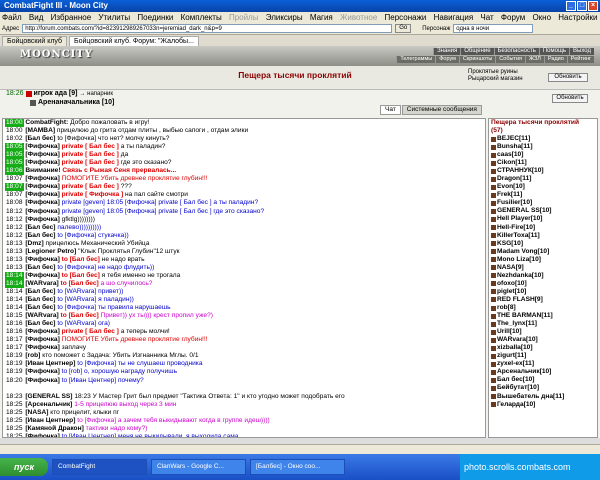  What do you see at coordinates (543, 155) in the screenshot?
I see `player-item: caas[10]` at bounding box center [543, 155].